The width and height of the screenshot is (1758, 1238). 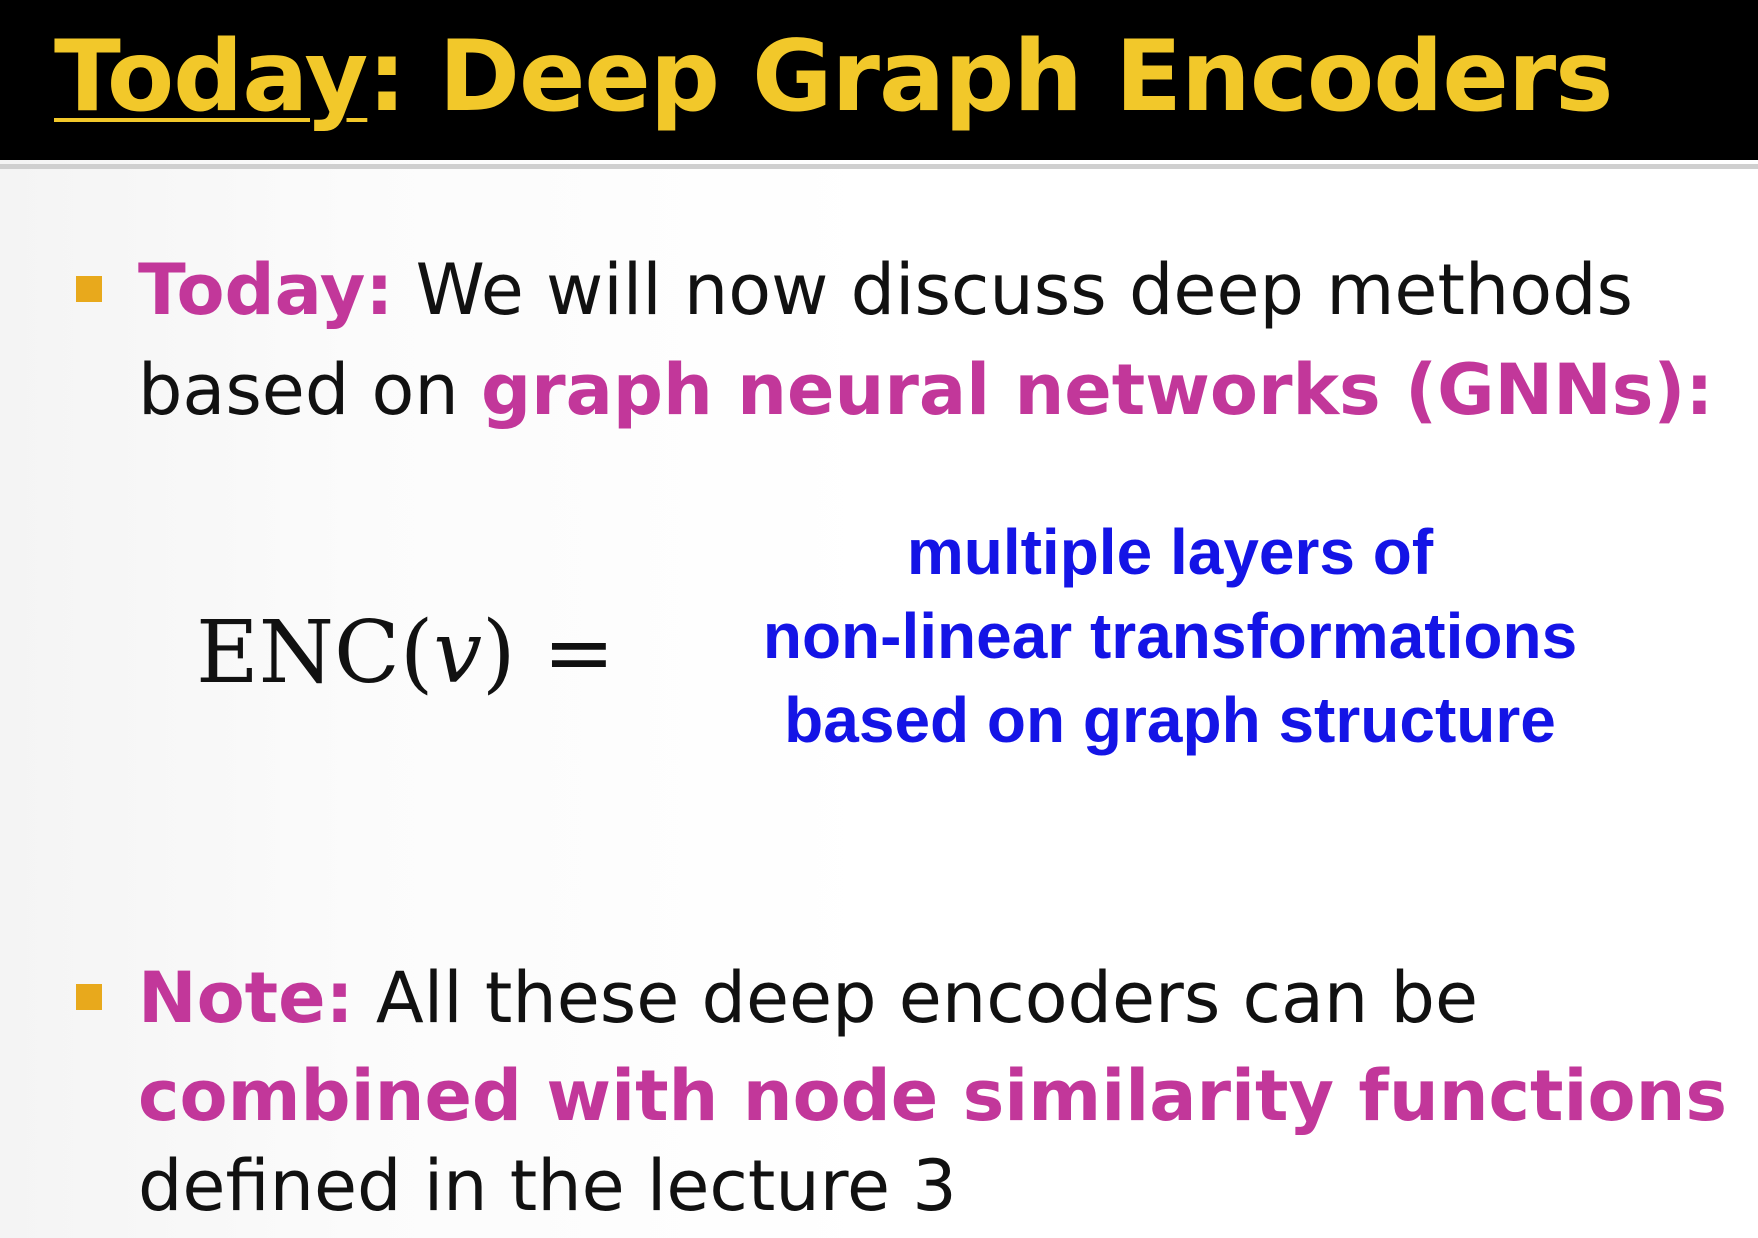 I want to click on bullet-2-line-1: Note: All these deep encoders can be, so click(x=808, y=998).